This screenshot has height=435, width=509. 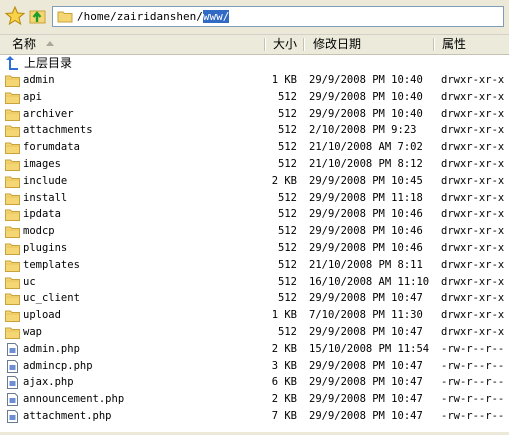 What do you see at coordinates (24, 44) in the screenshot?
I see `column-name: 名称` at bounding box center [24, 44].